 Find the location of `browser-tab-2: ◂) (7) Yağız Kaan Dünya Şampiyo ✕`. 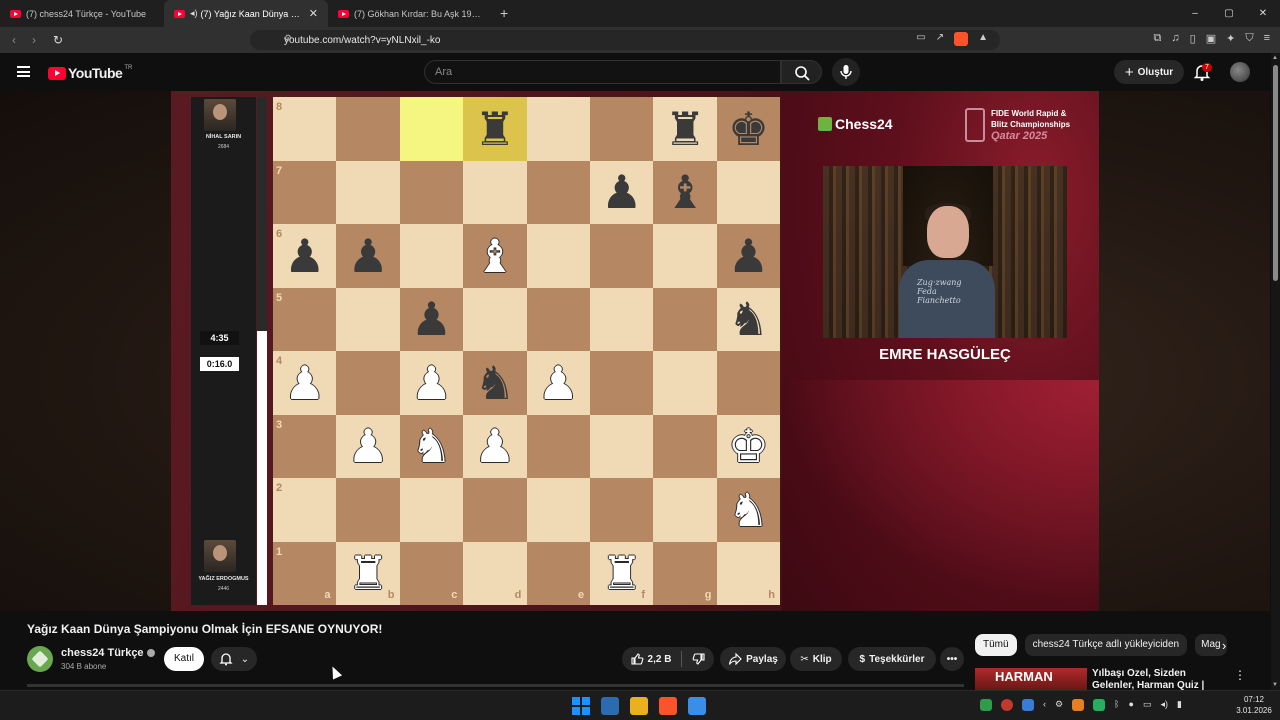

browser-tab-2: ◂) (7) Yağız Kaan Dünya Şampiyo ✕ is located at coordinates (246, 13).